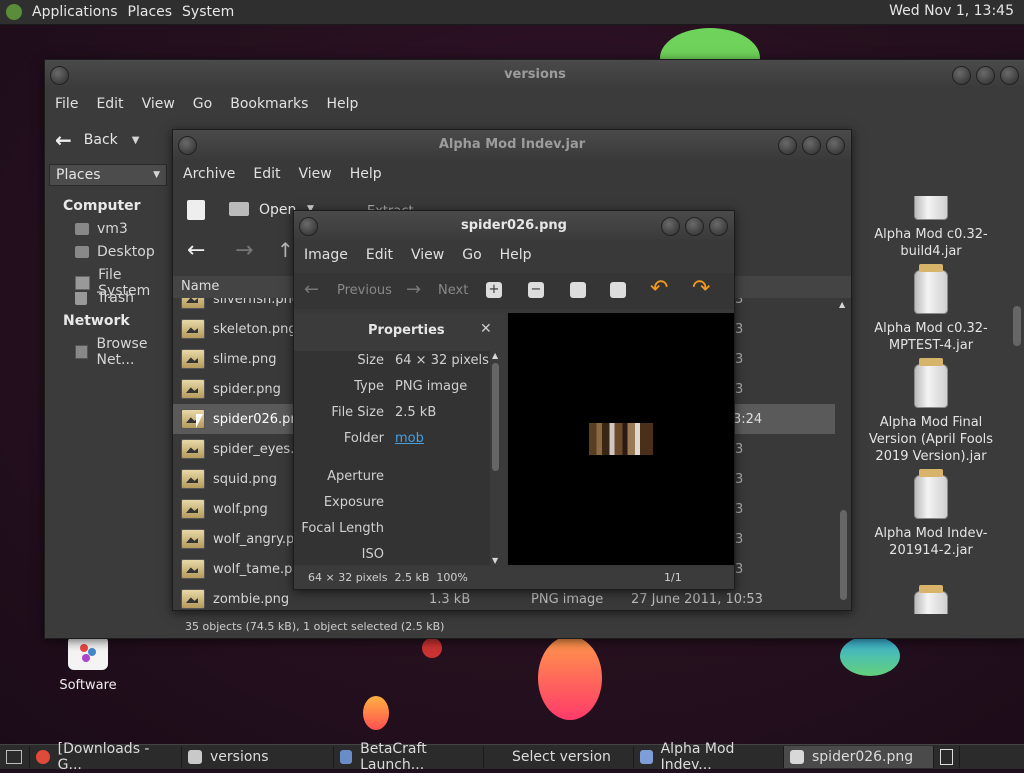 The height and width of the screenshot is (773, 1024). I want to click on distro-logo-icon, so click(14, 12).